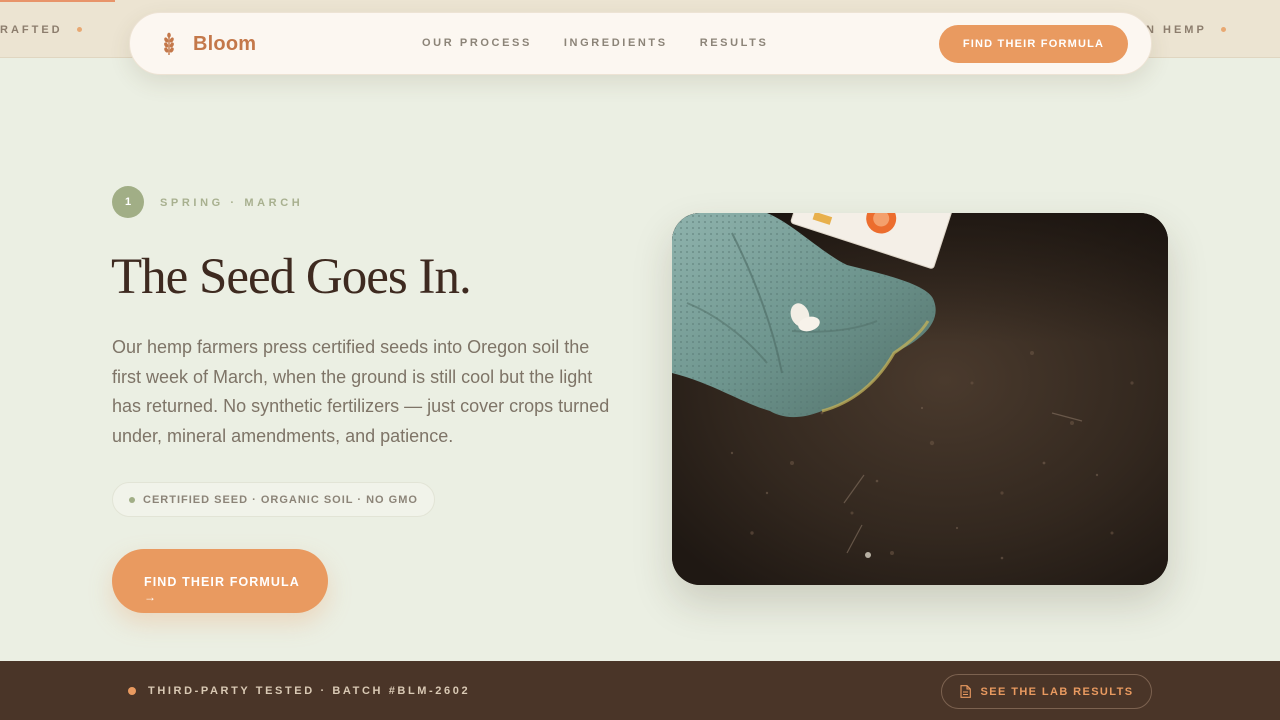  What do you see at coordinates (1186, 30) in the screenshot?
I see `marquee-text-right: N HEMP` at bounding box center [1186, 30].